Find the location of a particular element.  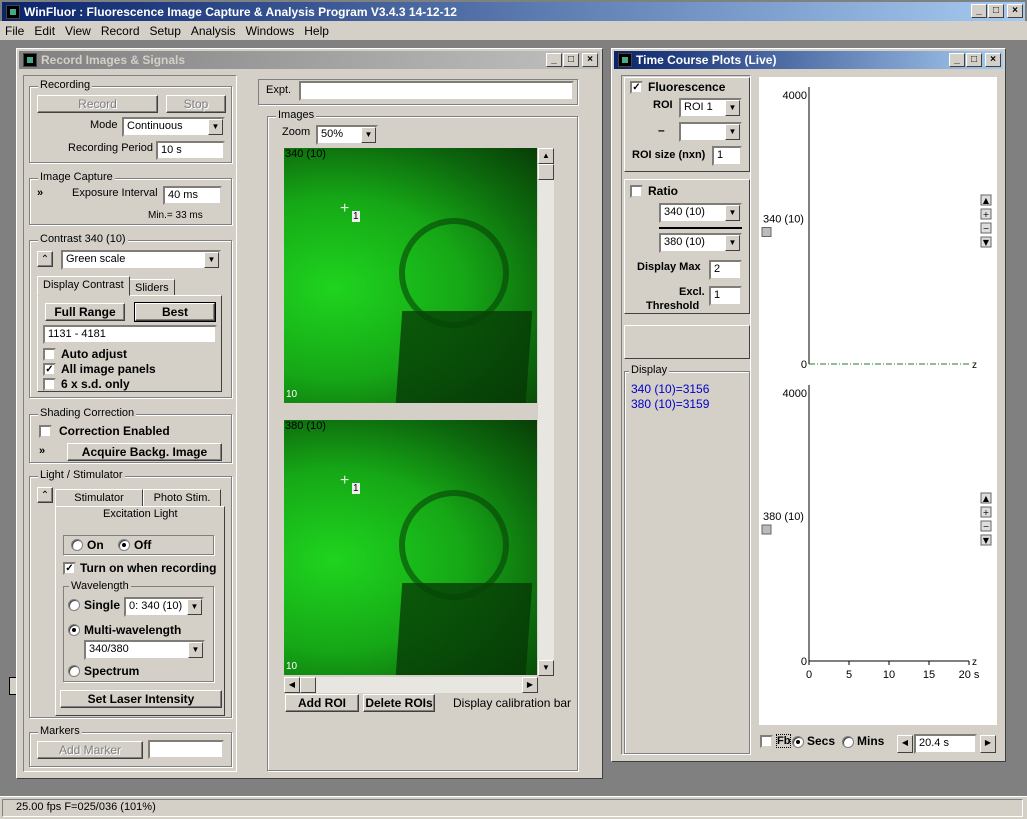

set-laser-intensity-button: Set Laser Intensity is located at coordinates (141, 699).